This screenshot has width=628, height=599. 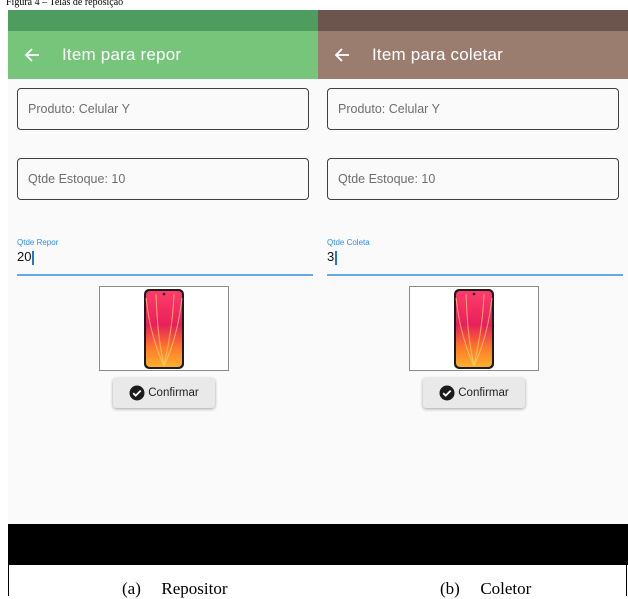 What do you see at coordinates (8, 580) in the screenshot?
I see `frame-border-left` at bounding box center [8, 580].